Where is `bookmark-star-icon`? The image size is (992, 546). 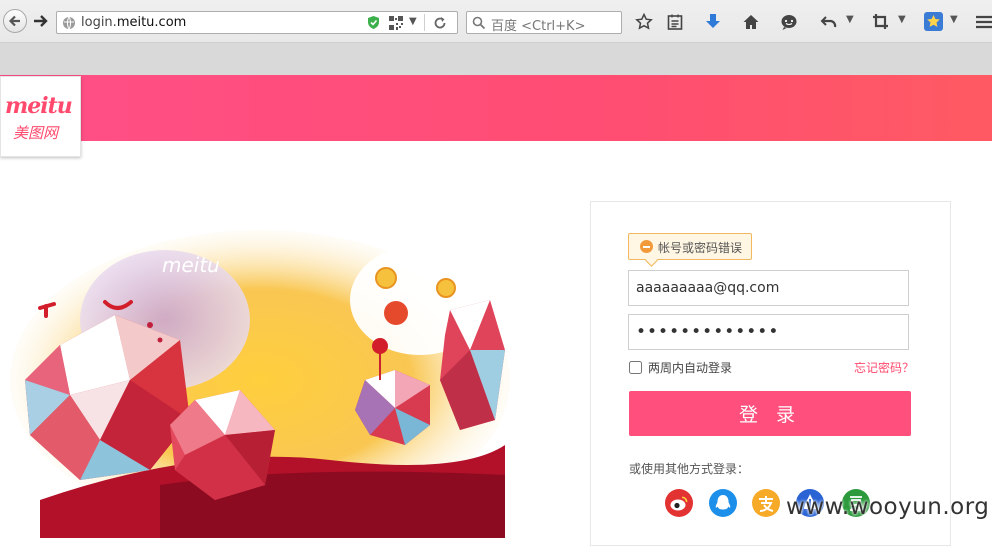 bookmark-star-icon is located at coordinates (644, 22).